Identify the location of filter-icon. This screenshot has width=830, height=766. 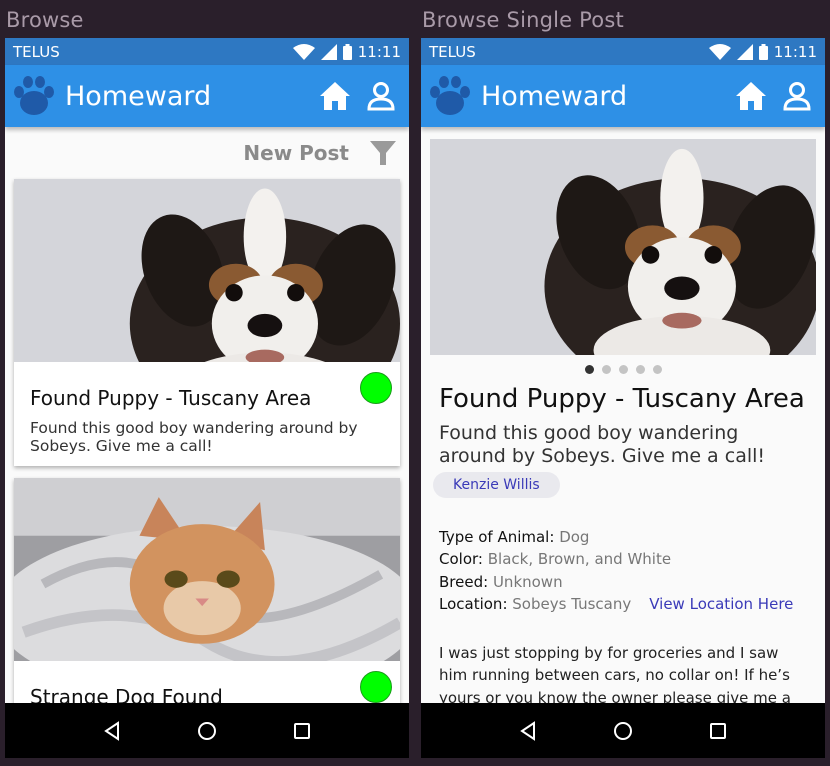
(383, 153).